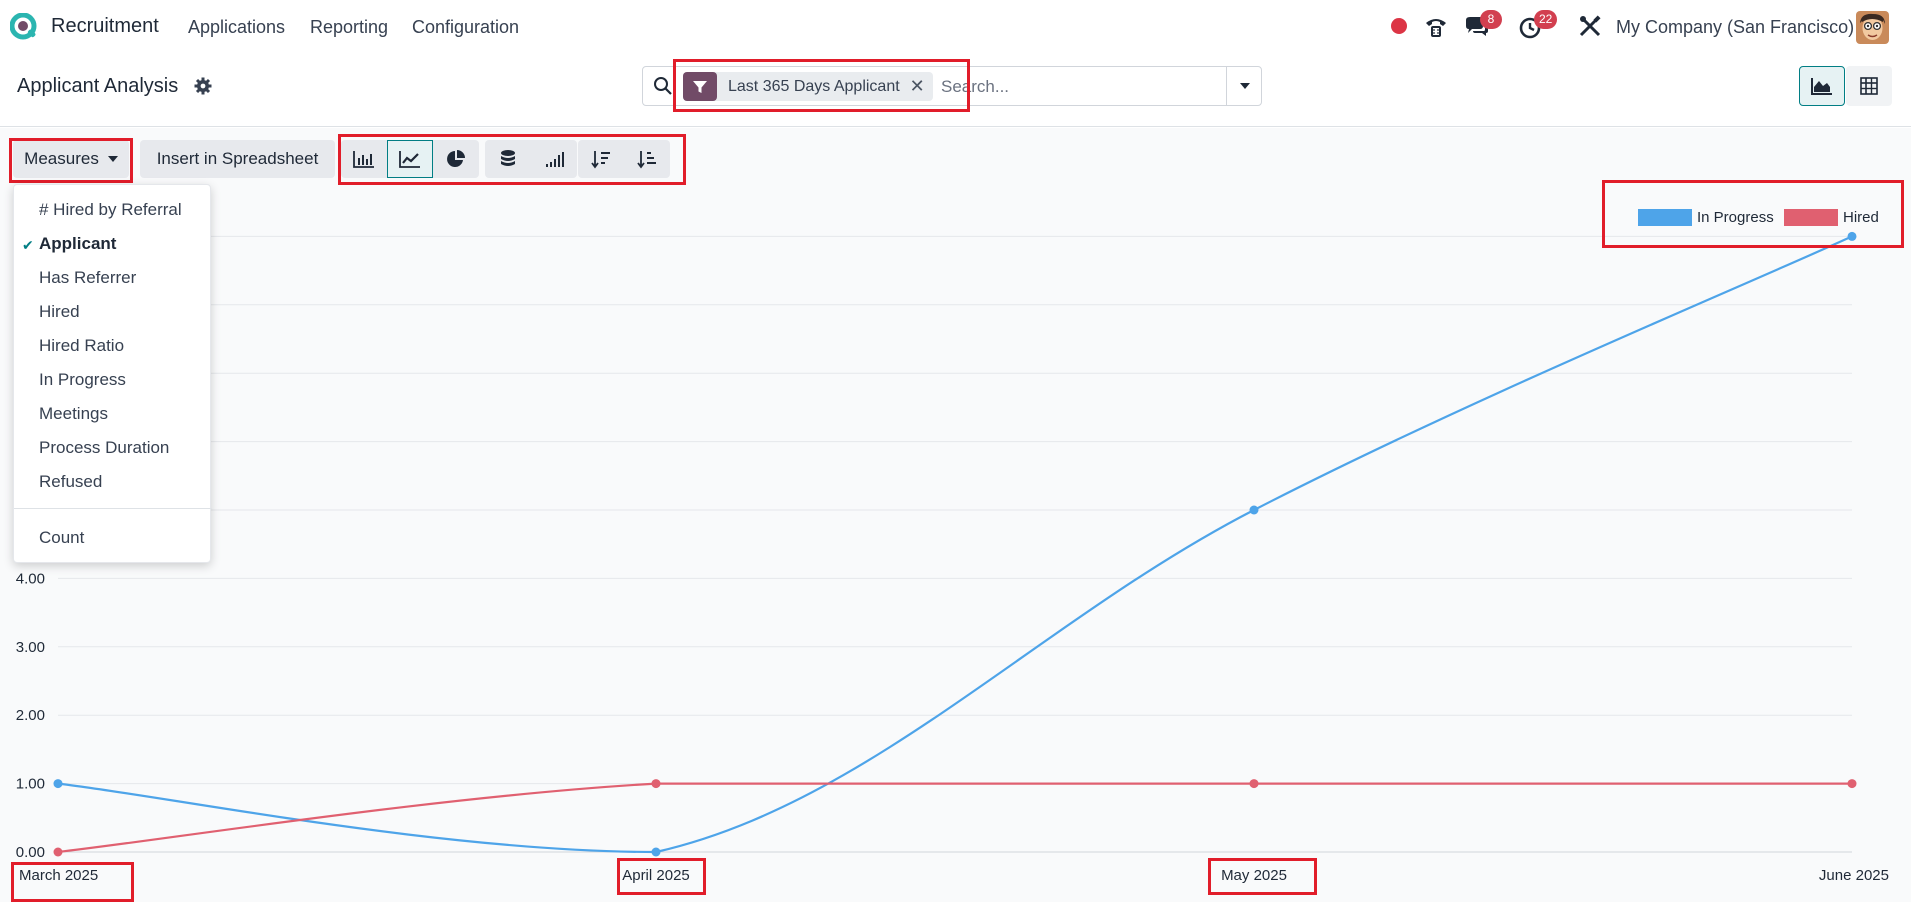 The width and height of the screenshot is (1911, 902). Describe the element at coordinates (30, 647) in the screenshot. I see `y-tick-label: 3.00` at that location.